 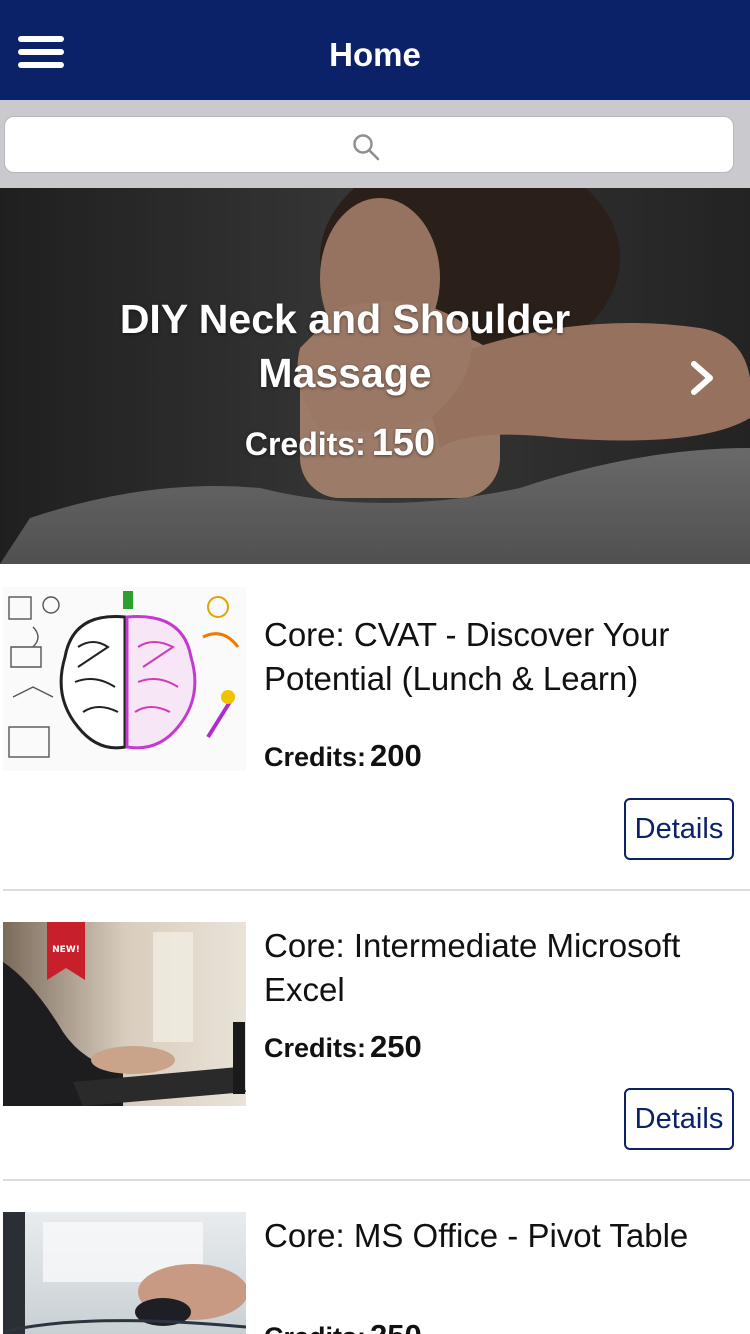 I want to click on course-credits: Credits: 200, so click(x=343, y=756).